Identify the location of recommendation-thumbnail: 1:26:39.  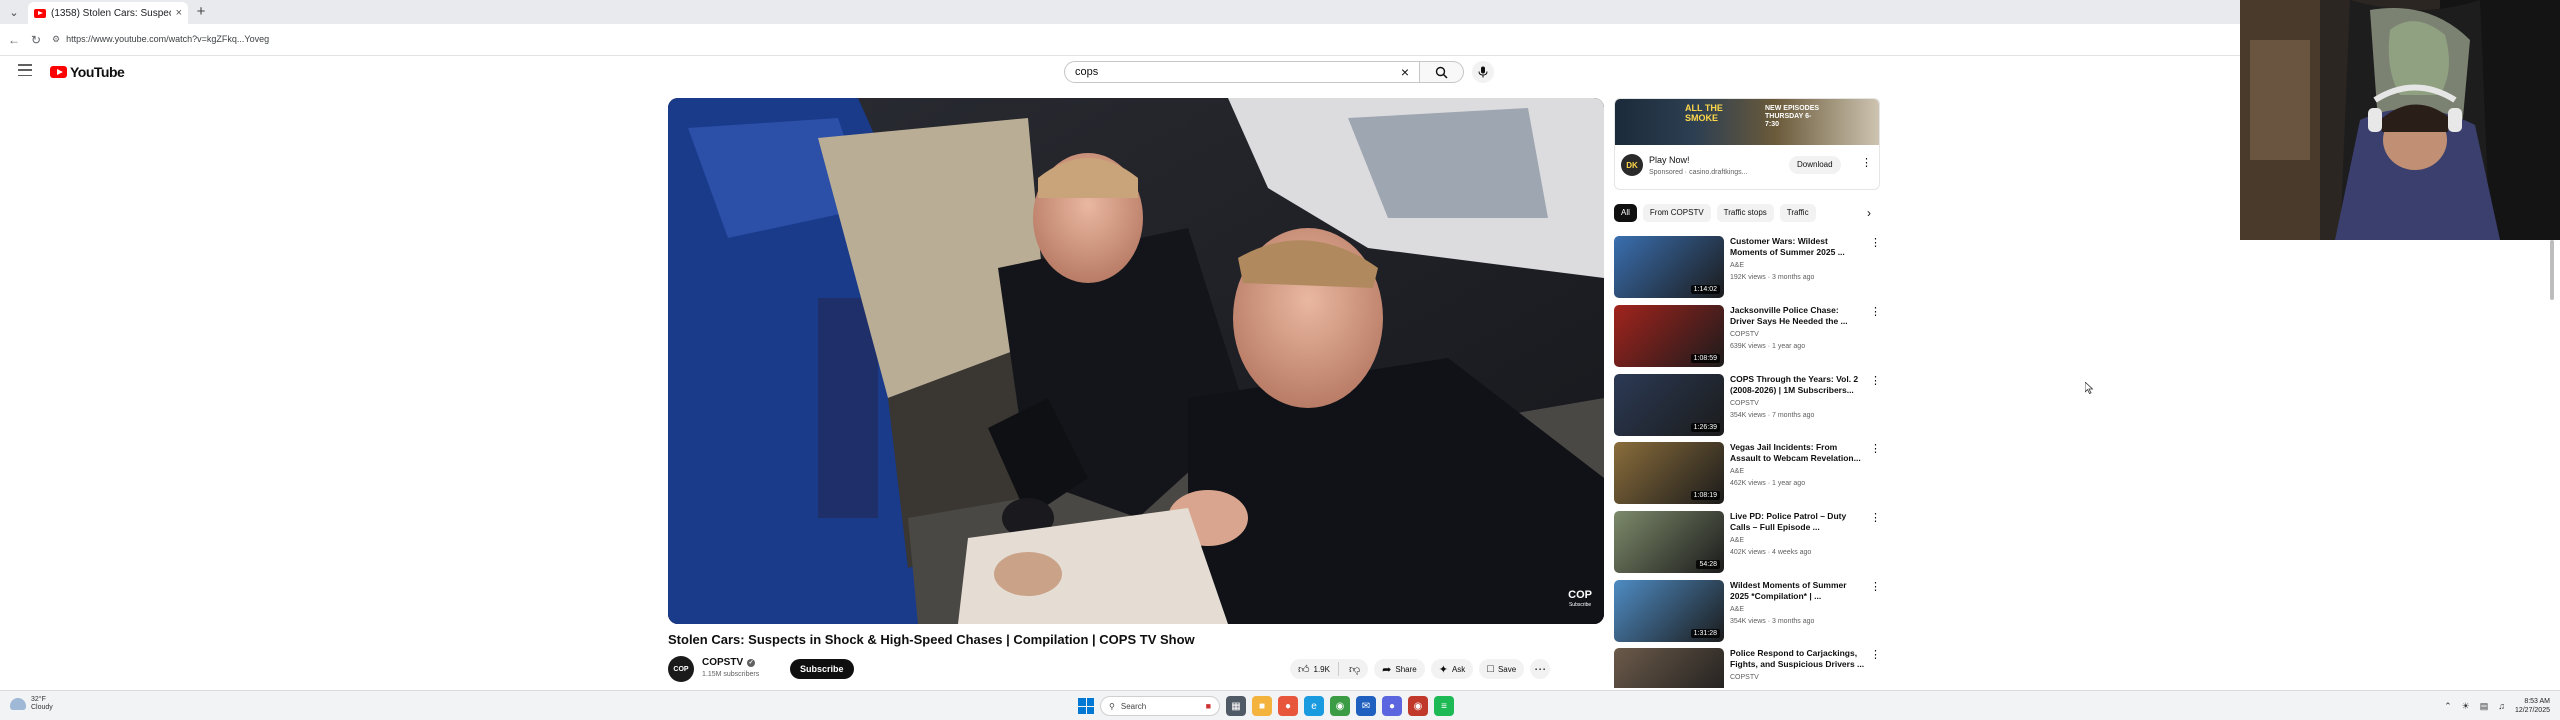
(1669, 405).